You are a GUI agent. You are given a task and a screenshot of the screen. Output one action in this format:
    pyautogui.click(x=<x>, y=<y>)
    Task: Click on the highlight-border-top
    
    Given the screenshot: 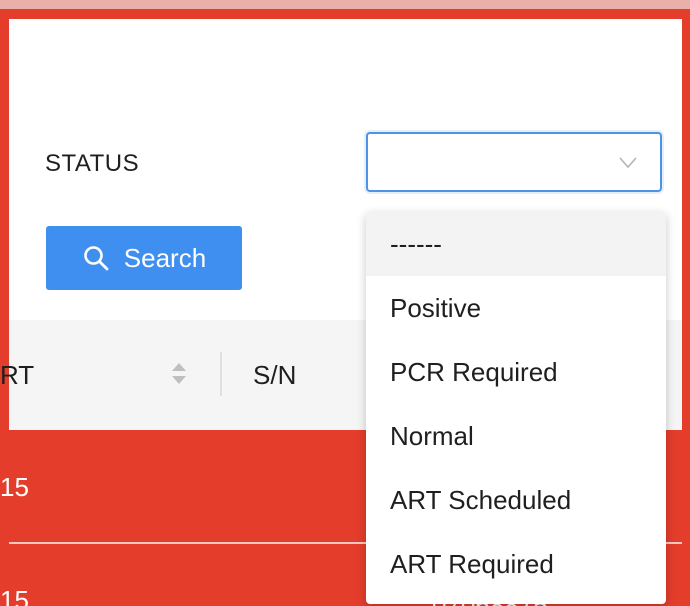 What is the action you would take?
    pyautogui.click(x=345, y=14)
    